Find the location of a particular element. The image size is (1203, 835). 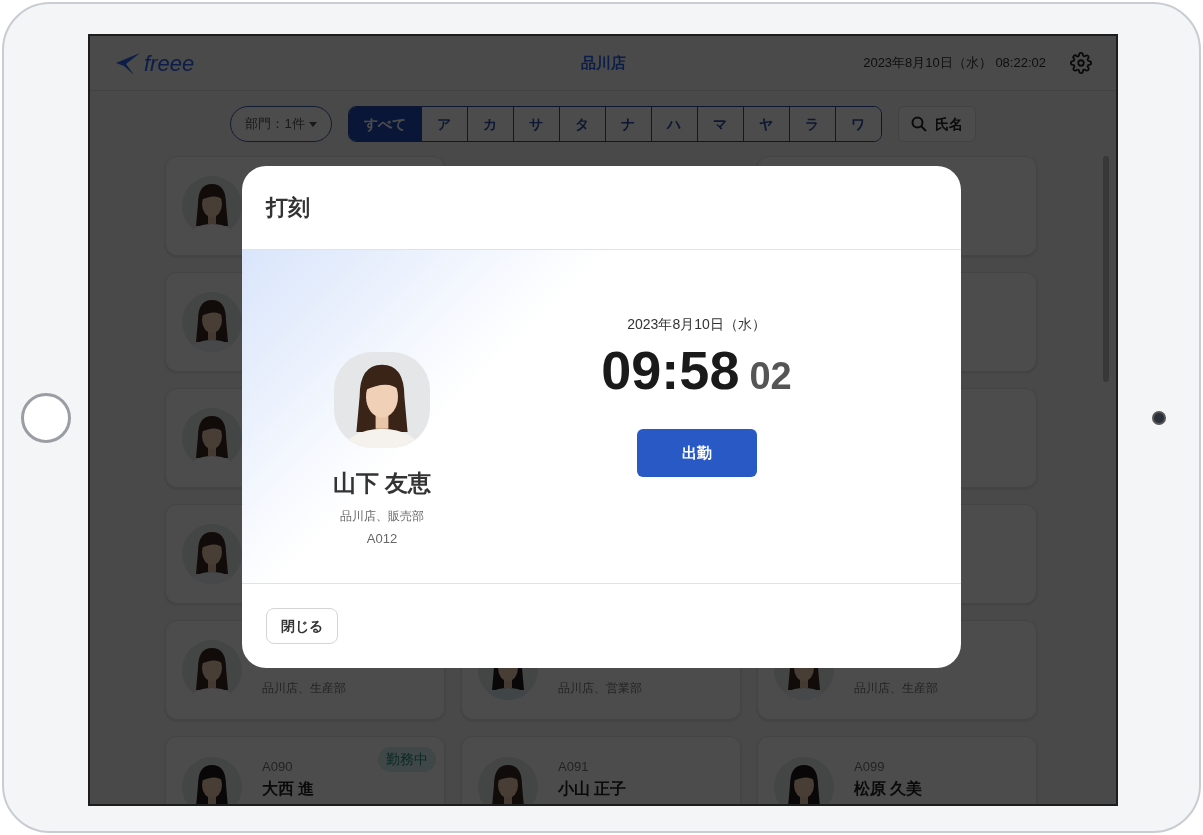

employee-name: 大西 進 is located at coordinates (289, 788).